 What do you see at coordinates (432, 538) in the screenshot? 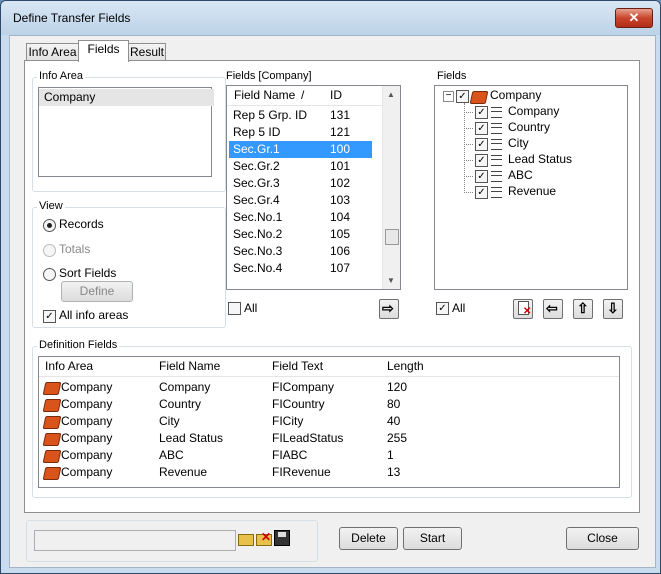
I see `start-button: Start` at bounding box center [432, 538].